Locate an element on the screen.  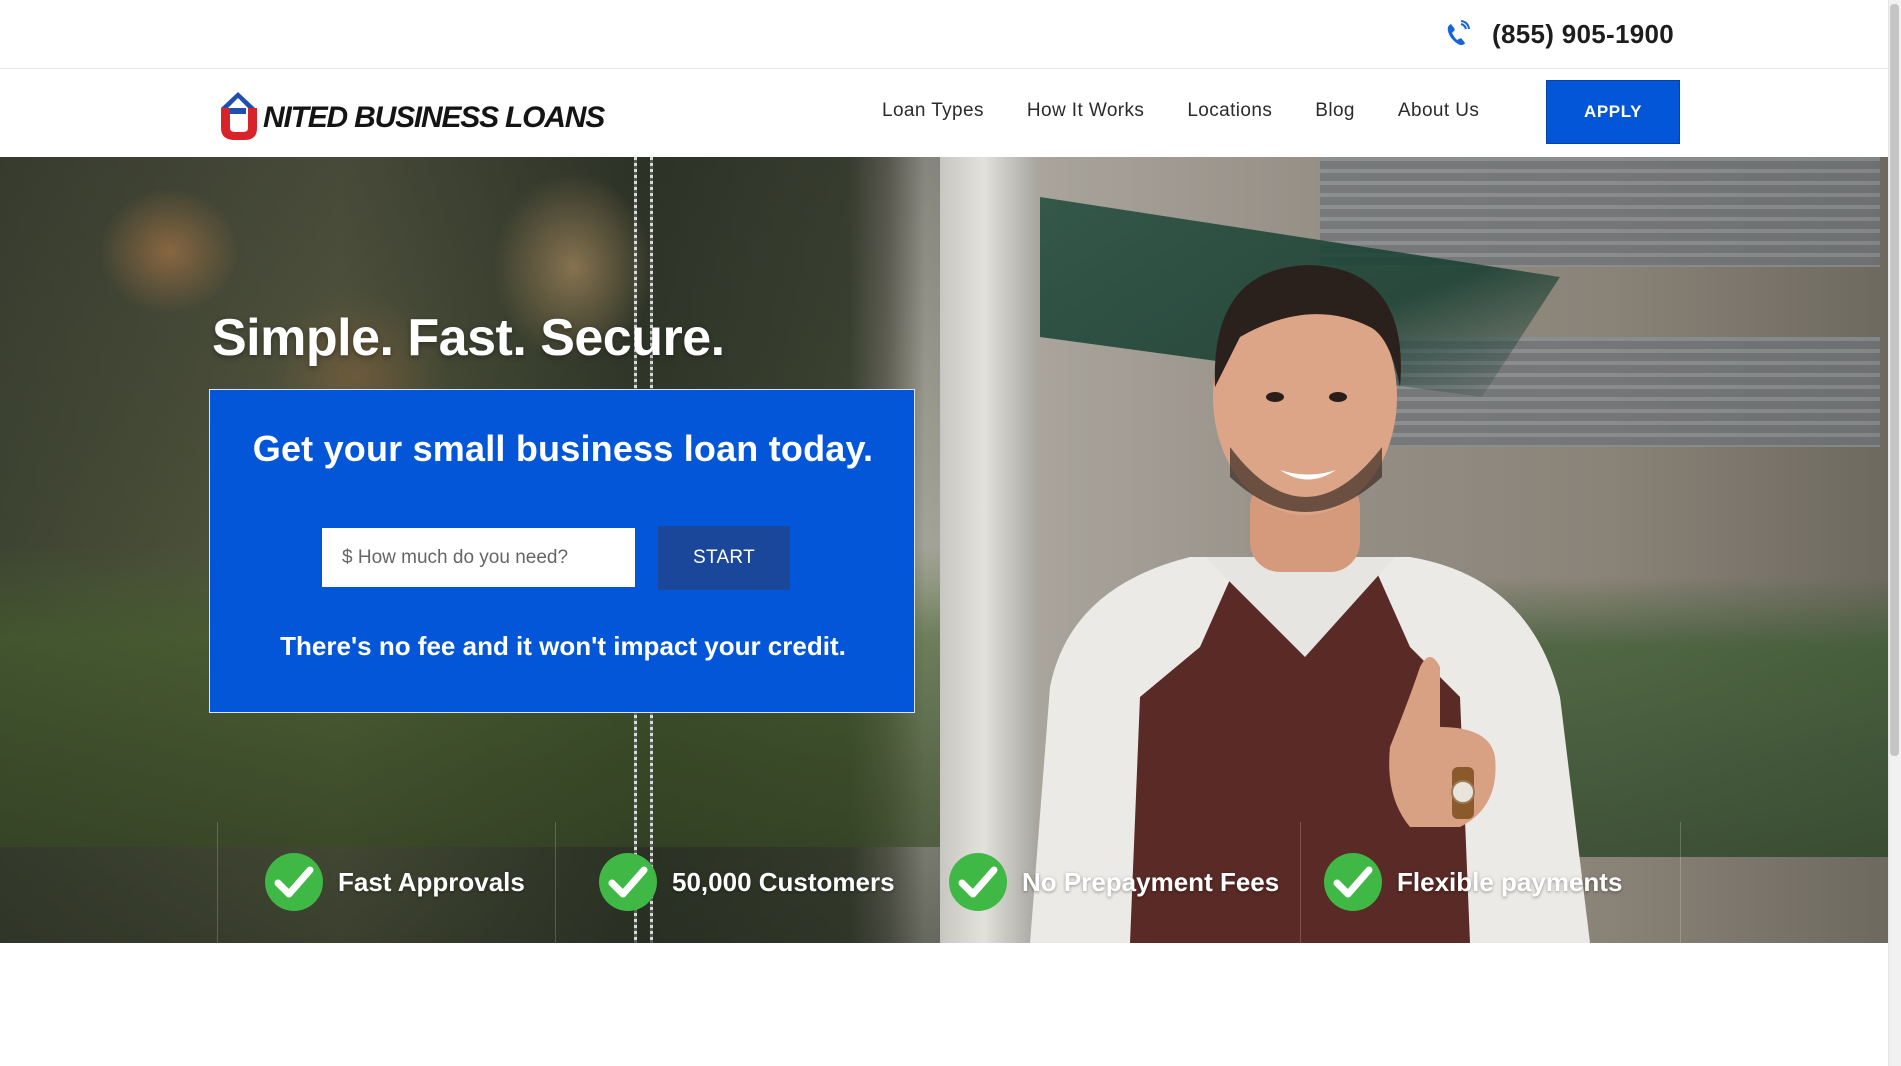
phone-number-link: (855) 905-1900 is located at coordinates (1583, 34).